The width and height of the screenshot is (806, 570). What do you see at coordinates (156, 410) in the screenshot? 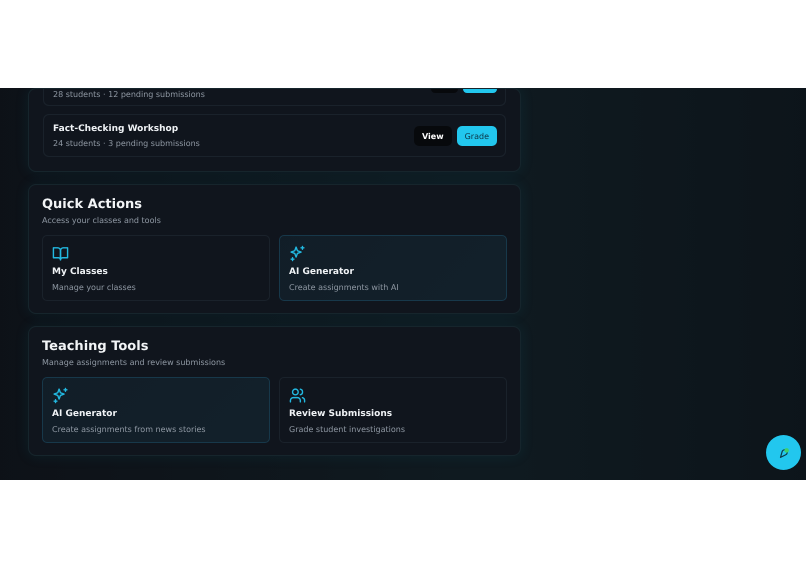
I see `action-card: AI Generator Create assignments from news stories` at bounding box center [156, 410].